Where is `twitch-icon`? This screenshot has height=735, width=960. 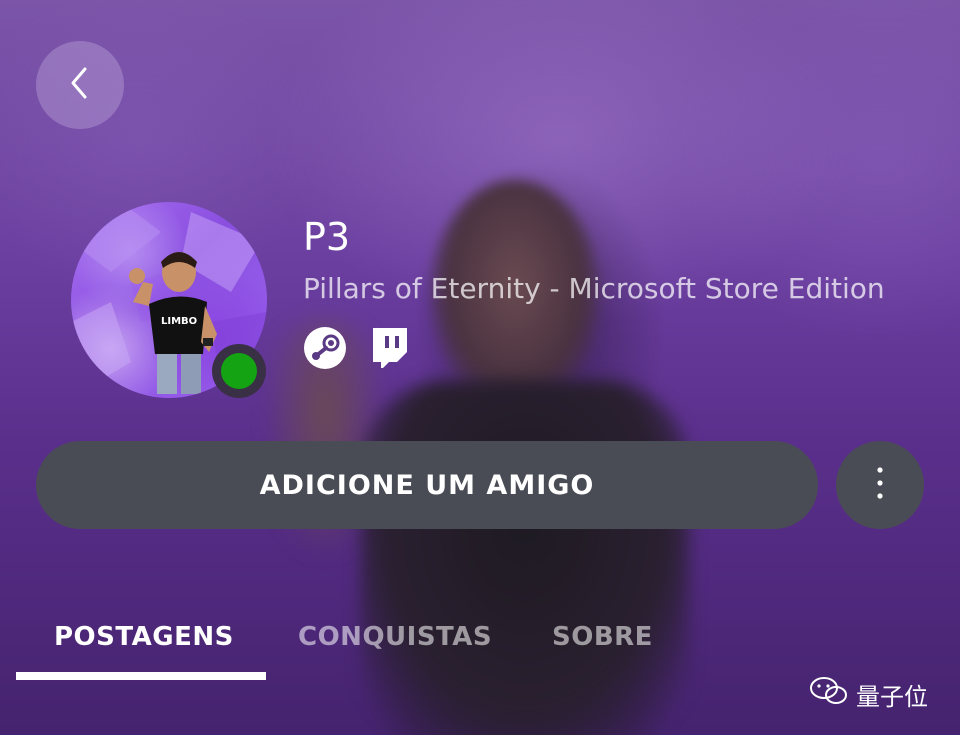
twitch-icon is located at coordinates (389, 350).